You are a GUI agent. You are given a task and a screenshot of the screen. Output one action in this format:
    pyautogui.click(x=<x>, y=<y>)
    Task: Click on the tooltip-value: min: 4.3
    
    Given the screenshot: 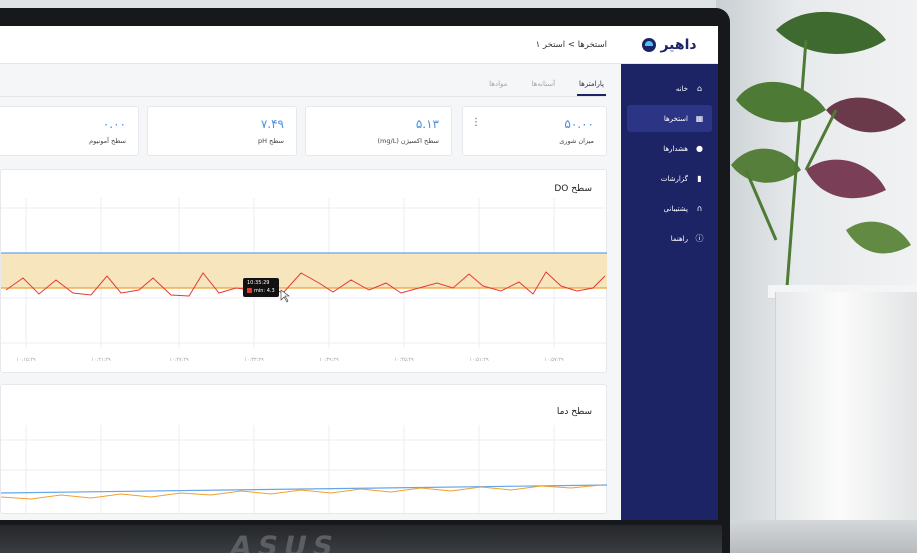 What is the action you would take?
    pyautogui.click(x=264, y=290)
    